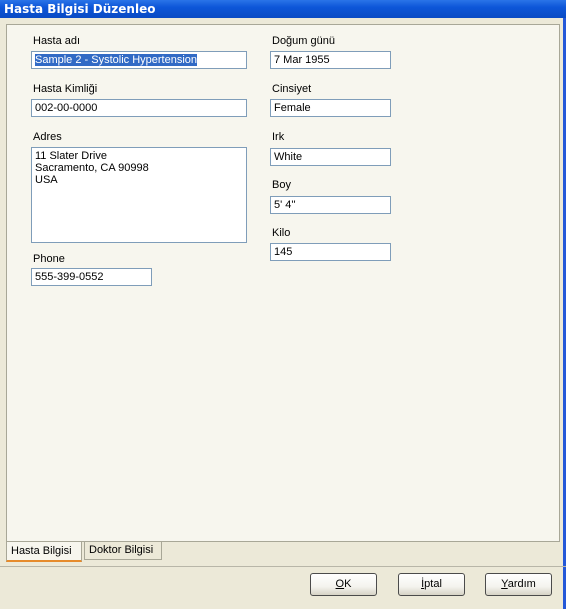 This screenshot has height=609, width=566. Describe the element at coordinates (431, 584) in the screenshot. I see `cancel-button: İptal` at that location.